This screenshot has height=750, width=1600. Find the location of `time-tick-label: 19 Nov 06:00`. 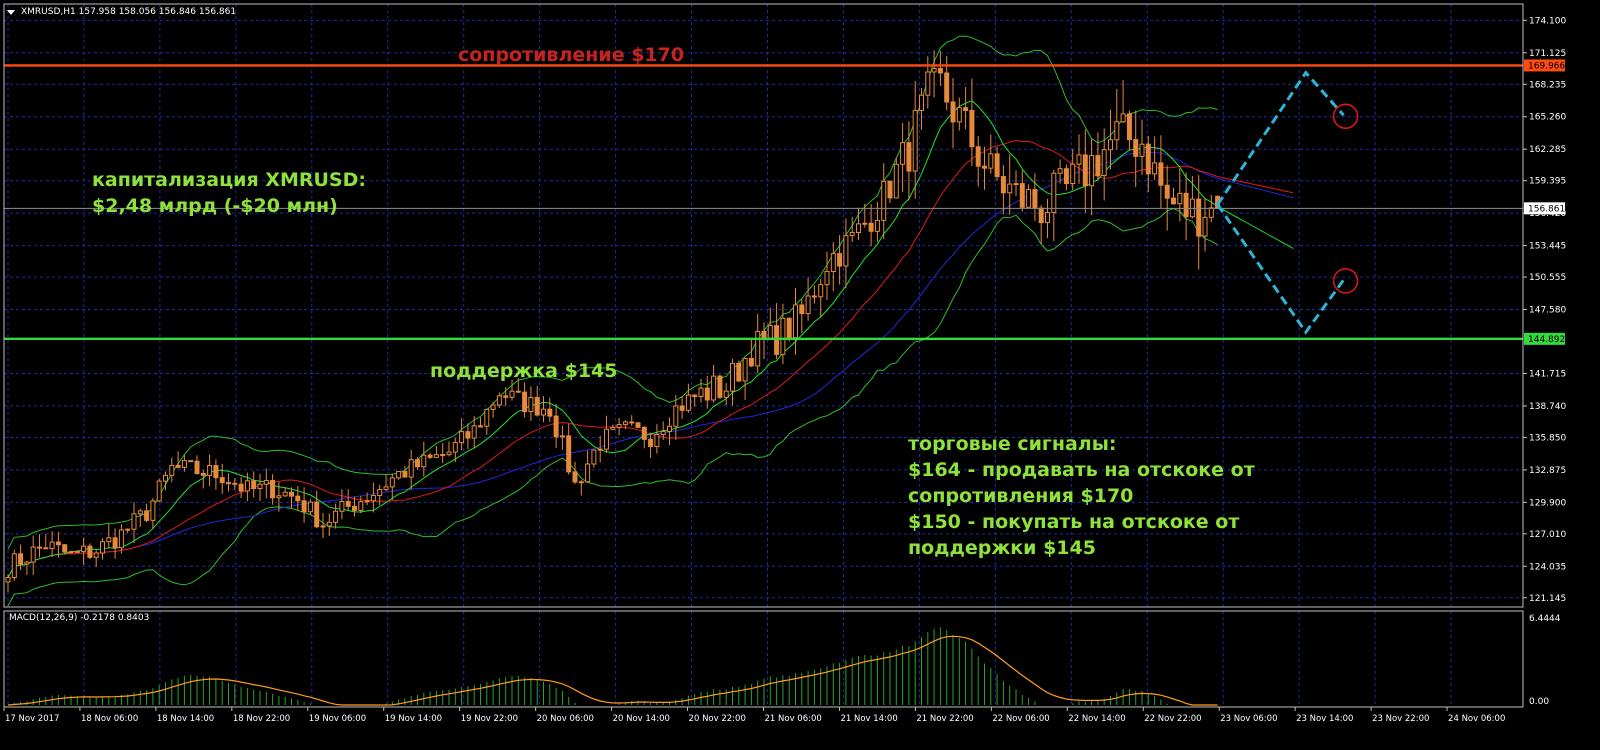

time-tick-label: 19 Nov 06:00 is located at coordinates (337, 719).